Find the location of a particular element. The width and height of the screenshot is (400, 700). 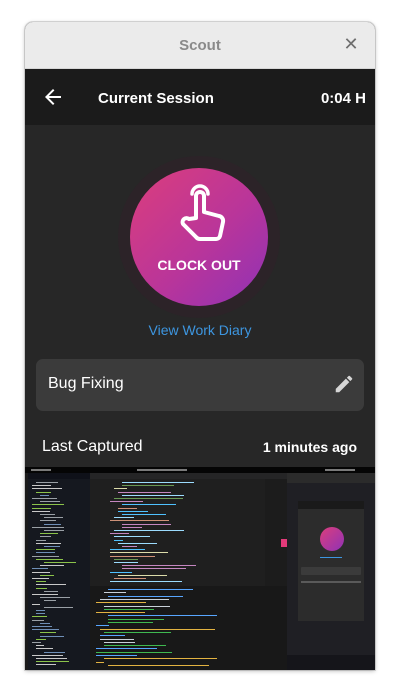

window-titlebar: Scout ✕ is located at coordinates (200, 45).